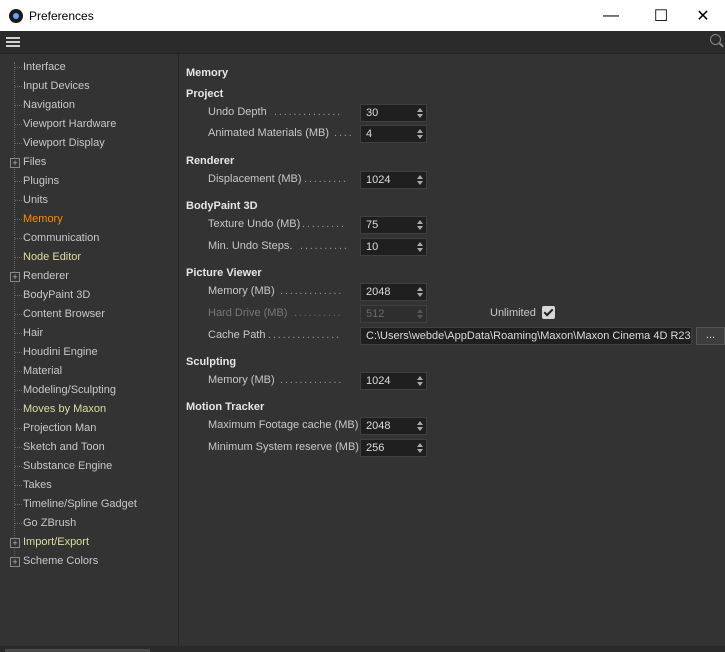 The height and width of the screenshot is (652, 725). I want to click on sidebar-item-label: Modeling/Sculpting, so click(69, 390).